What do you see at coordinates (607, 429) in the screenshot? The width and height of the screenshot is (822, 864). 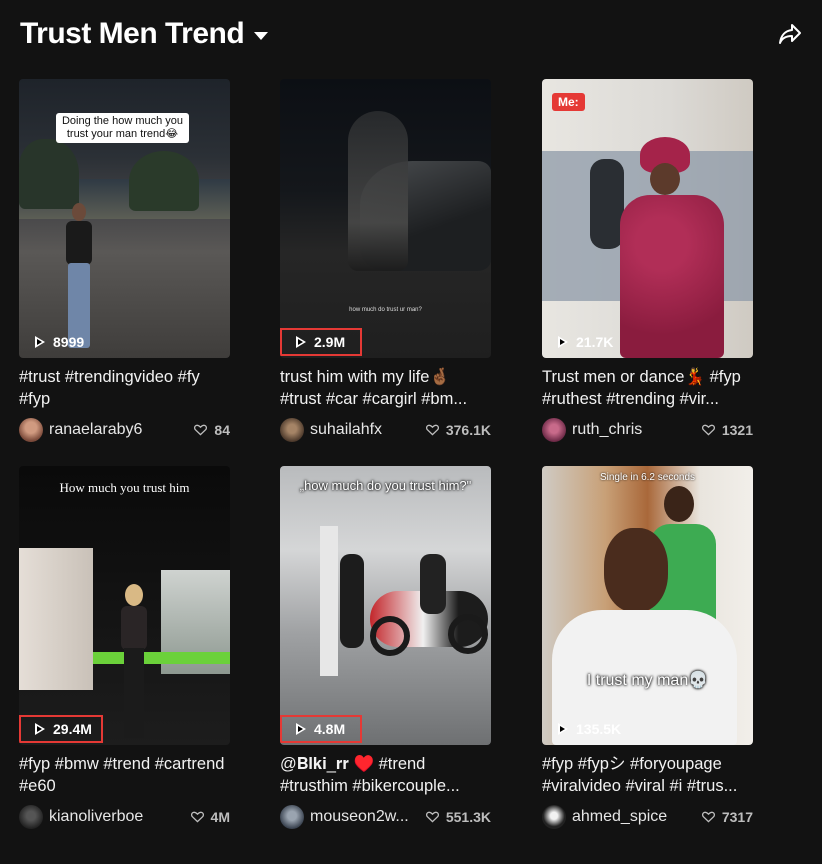 I see `username: ruth_chris` at bounding box center [607, 429].